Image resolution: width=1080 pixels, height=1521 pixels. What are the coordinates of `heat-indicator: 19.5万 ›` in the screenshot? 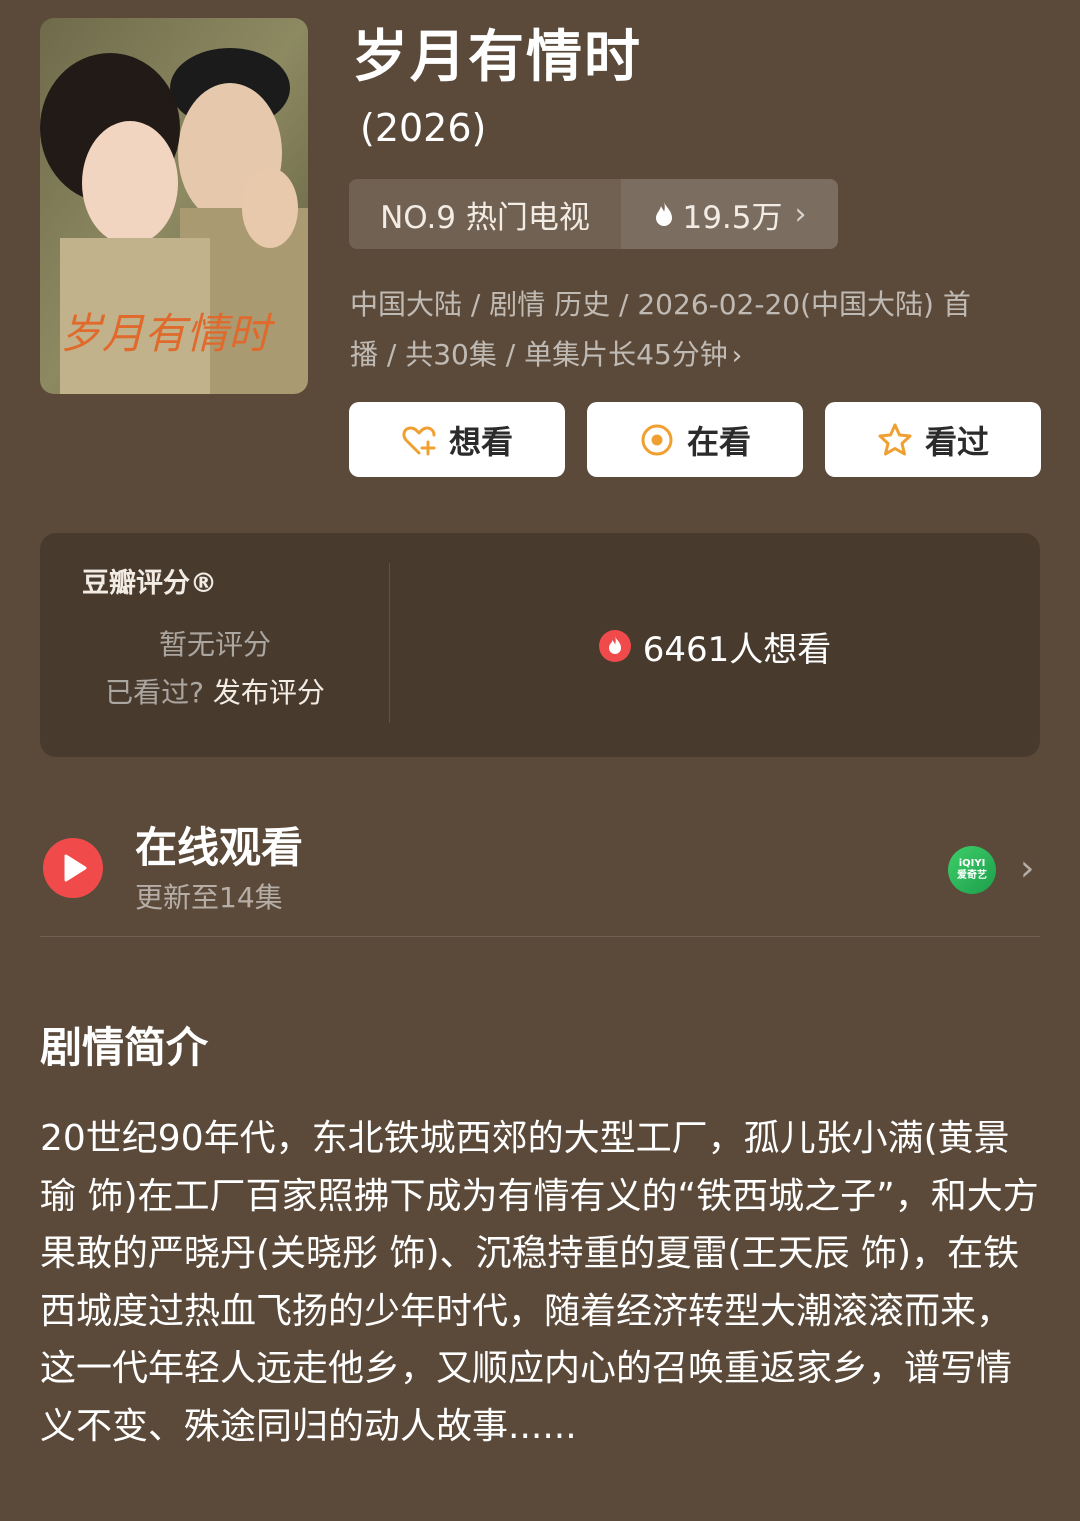 It's located at (729, 214).